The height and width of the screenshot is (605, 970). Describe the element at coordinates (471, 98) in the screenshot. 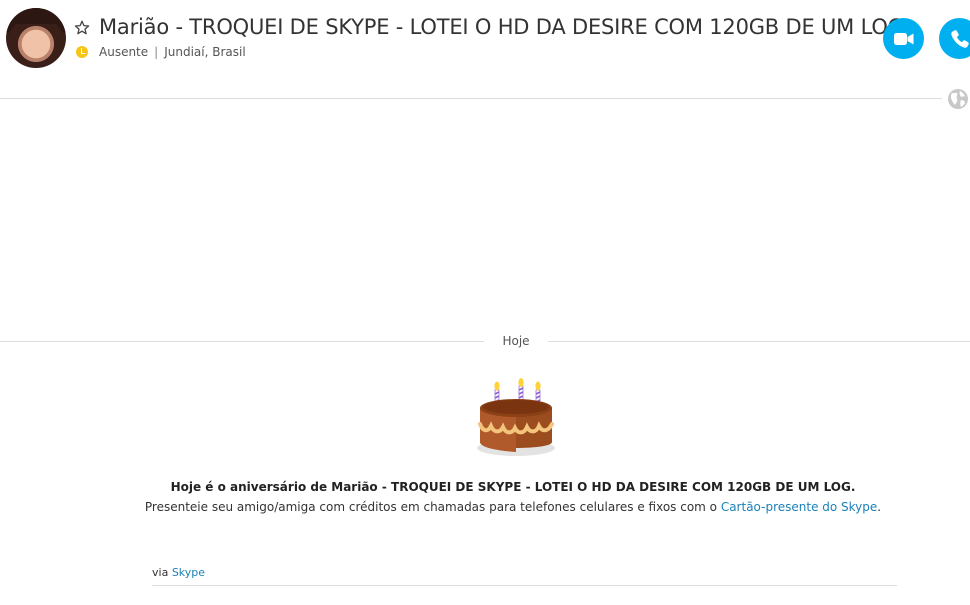

I see `header-divider` at that location.